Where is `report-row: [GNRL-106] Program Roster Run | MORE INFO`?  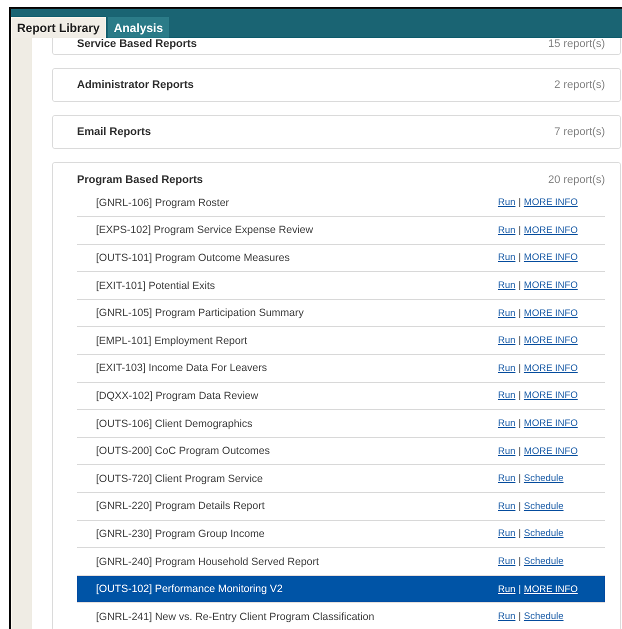 report-row: [GNRL-106] Program Roster Run | MORE INFO is located at coordinates (341, 203).